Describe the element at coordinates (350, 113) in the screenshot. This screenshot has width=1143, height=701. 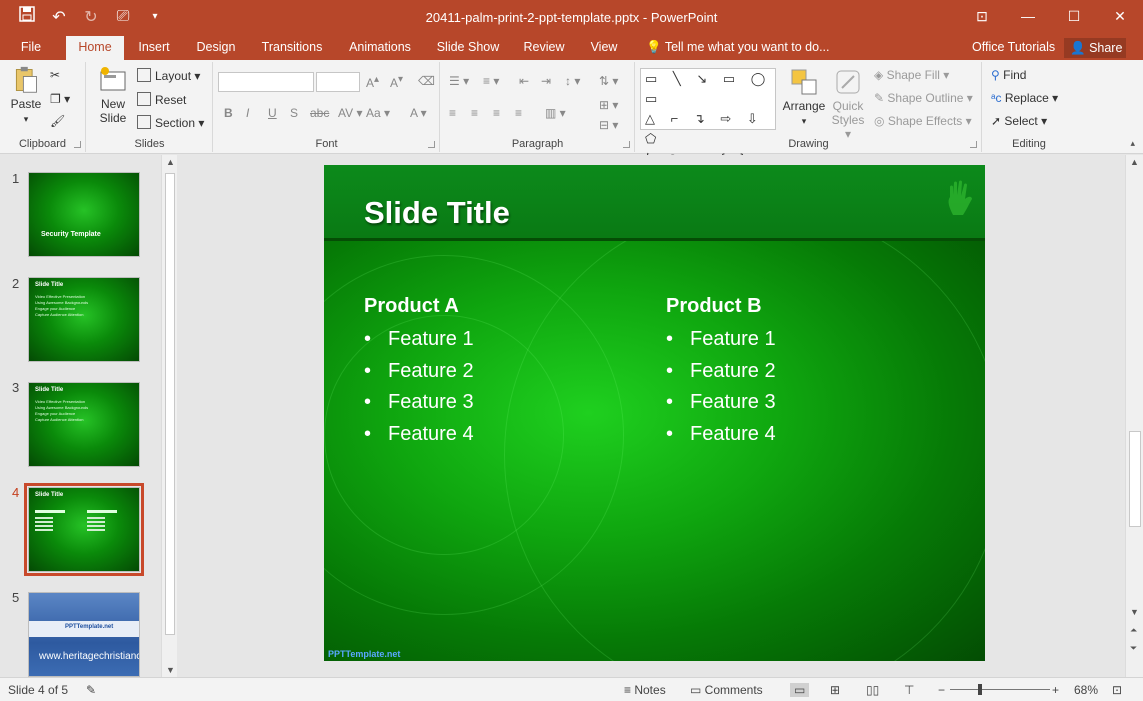
I see `char-spacing-icon: AV ▾` at that location.